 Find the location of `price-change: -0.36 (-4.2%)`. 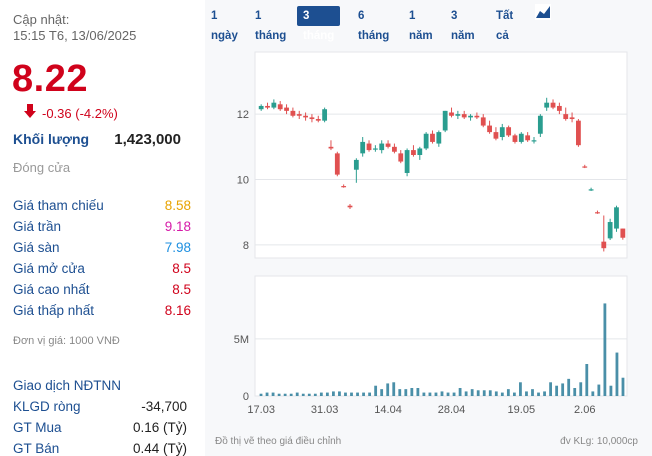

price-change: -0.36 (-4.2%) is located at coordinates (71, 112).